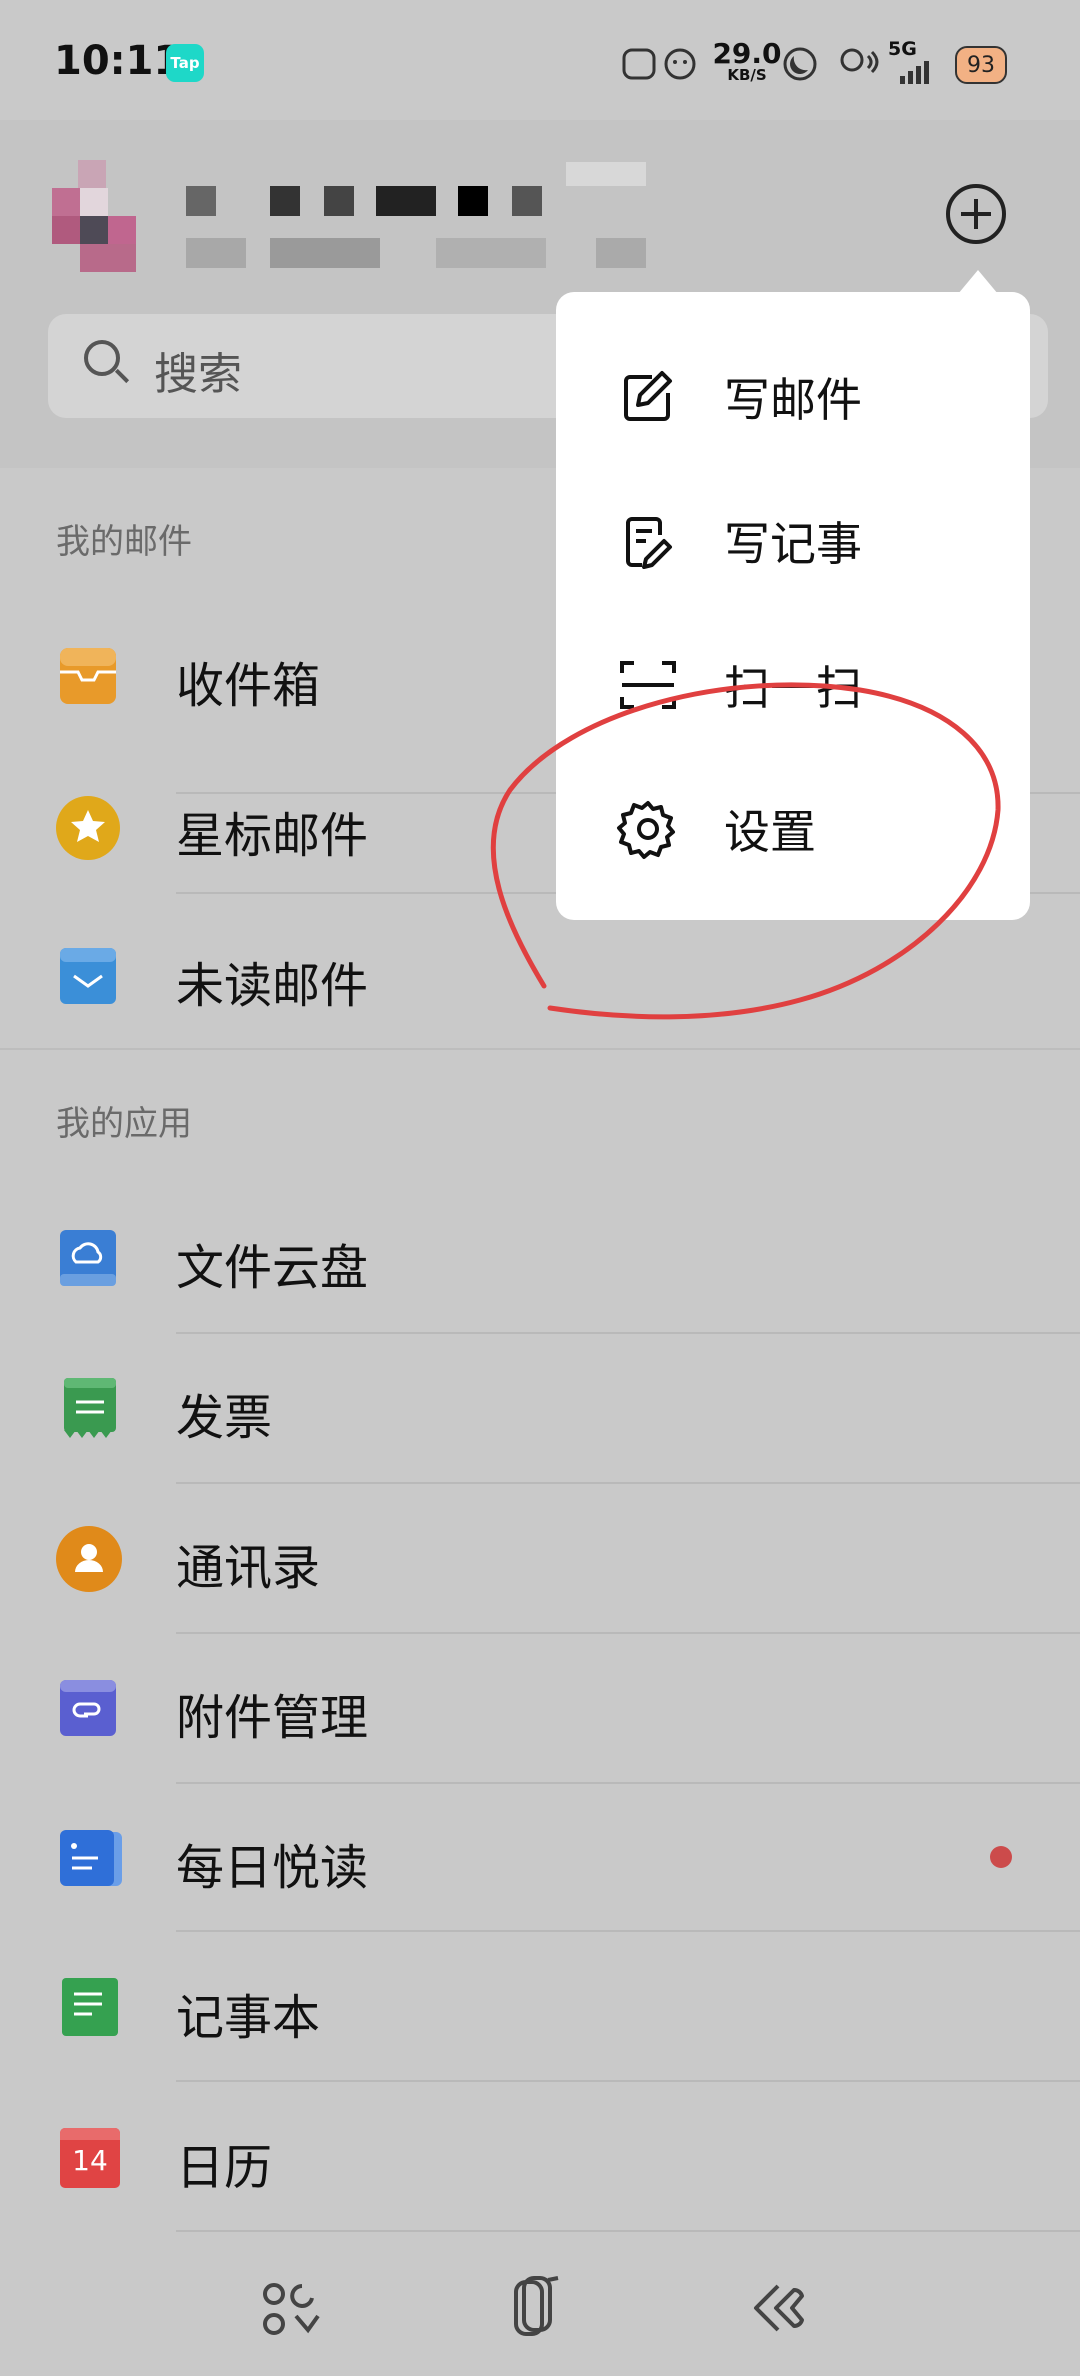 The height and width of the screenshot is (2376, 1080). What do you see at coordinates (540, 1049) in the screenshot?
I see `section-divider` at bounding box center [540, 1049].